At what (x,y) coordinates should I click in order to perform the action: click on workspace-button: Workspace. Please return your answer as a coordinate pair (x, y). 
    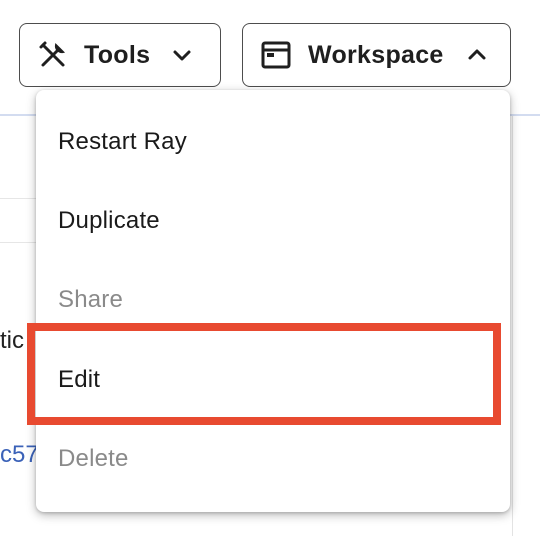
    Looking at the image, I should click on (376, 55).